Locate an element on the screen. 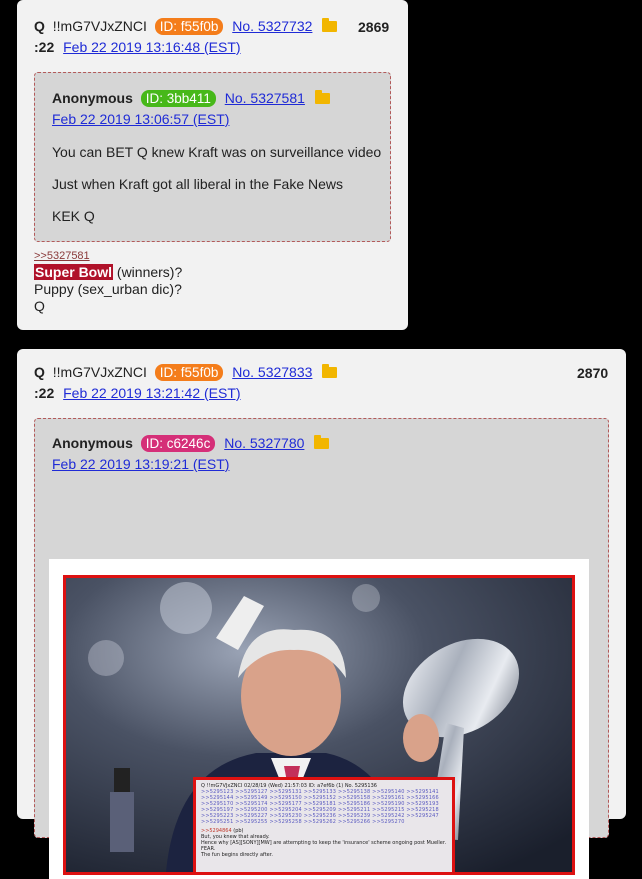 The width and height of the screenshot is (642, 879). quoted-number-link: No. 5327780 is located at coordinates (264, 443).